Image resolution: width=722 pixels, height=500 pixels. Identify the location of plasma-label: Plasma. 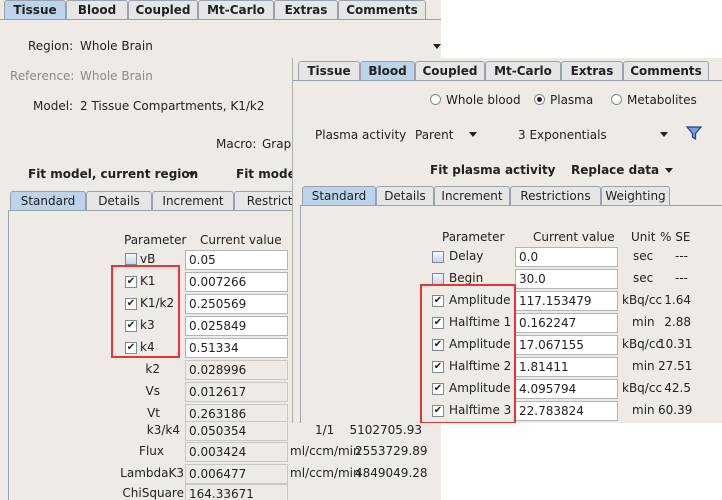
(572, 100).